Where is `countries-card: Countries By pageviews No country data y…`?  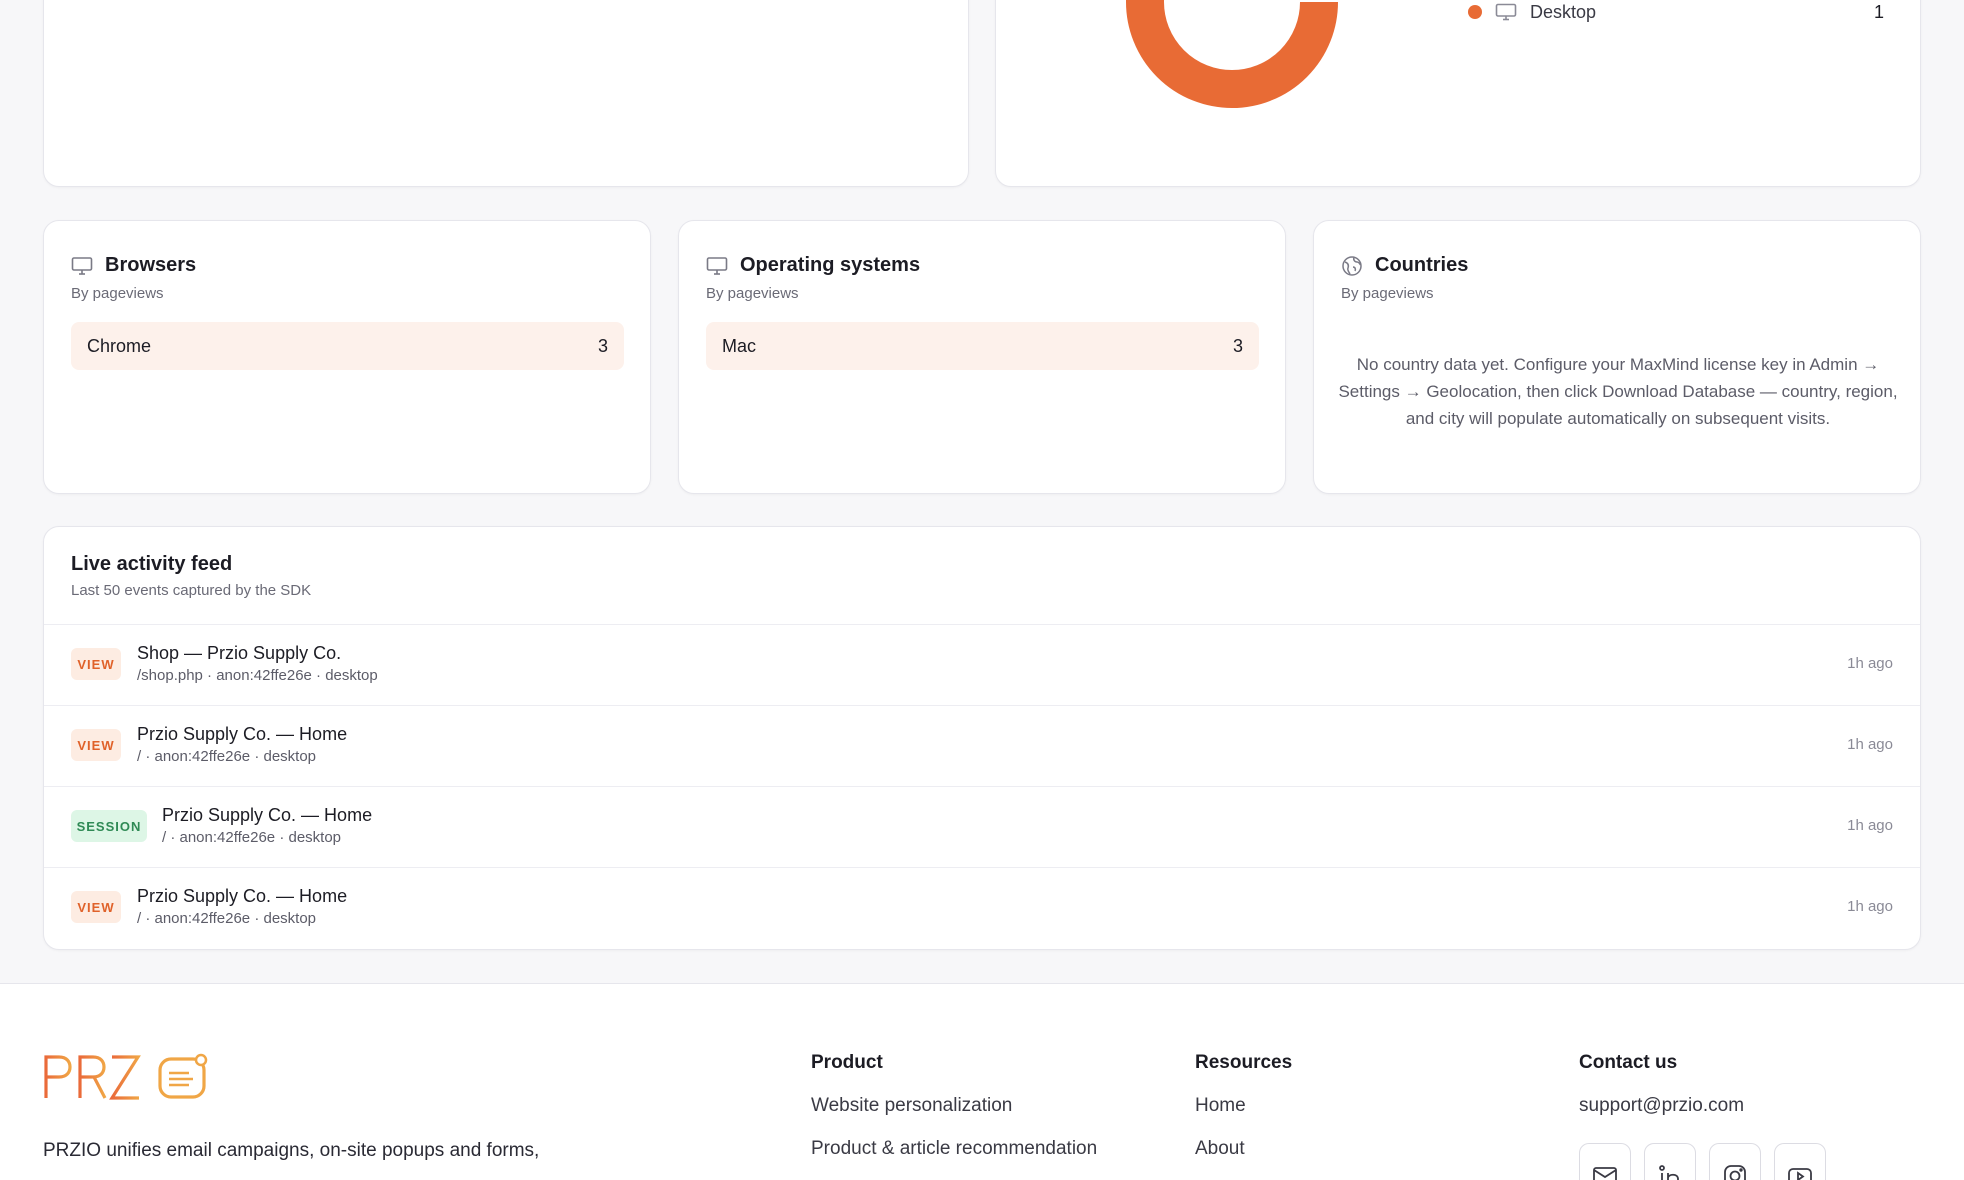
countries-card: Countries By pageviews No country data y… is located at coordinates (1617, 357).